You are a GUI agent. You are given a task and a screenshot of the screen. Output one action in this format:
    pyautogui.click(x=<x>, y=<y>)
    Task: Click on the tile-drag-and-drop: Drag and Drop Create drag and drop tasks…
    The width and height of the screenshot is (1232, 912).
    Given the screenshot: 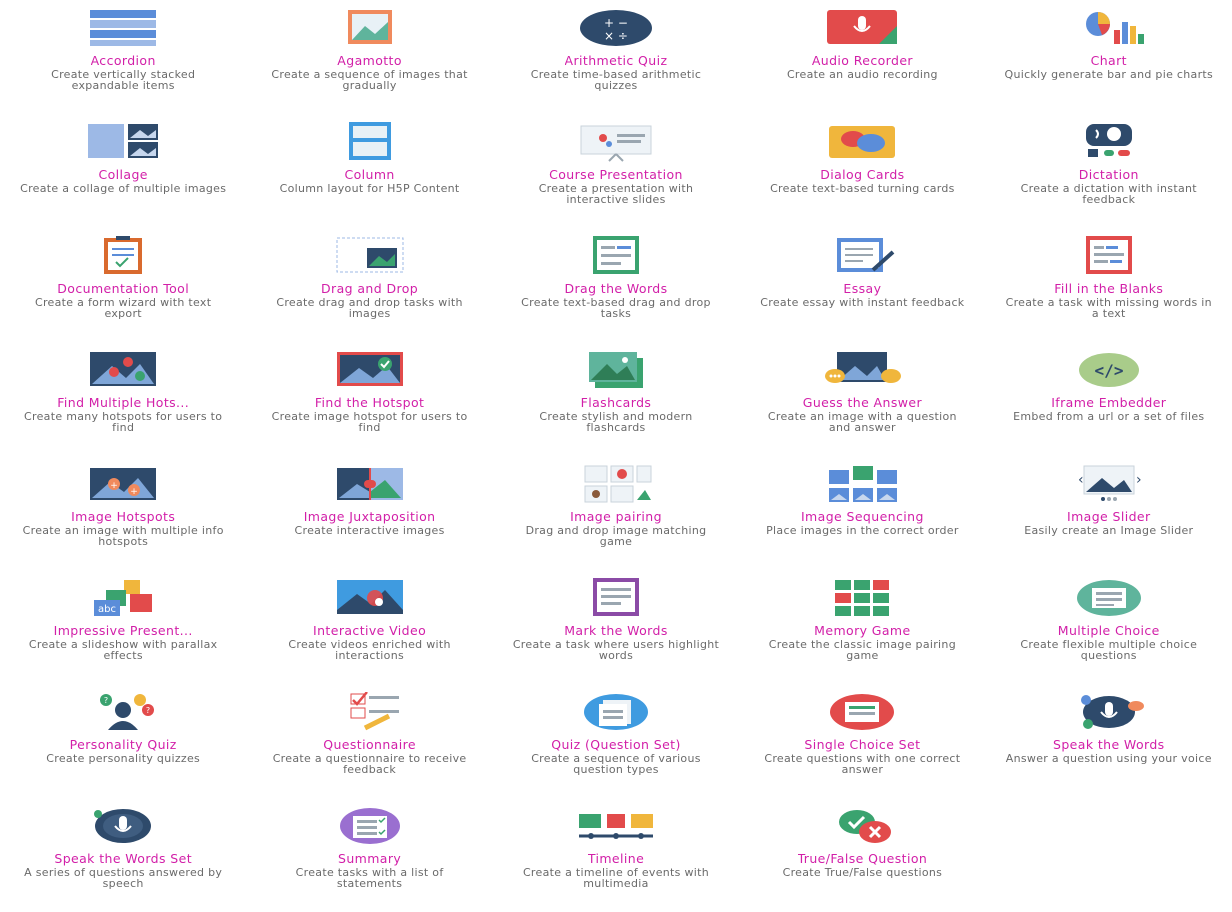 What is the action you would take?
    pyautogui.click(x=369, y=285)
    